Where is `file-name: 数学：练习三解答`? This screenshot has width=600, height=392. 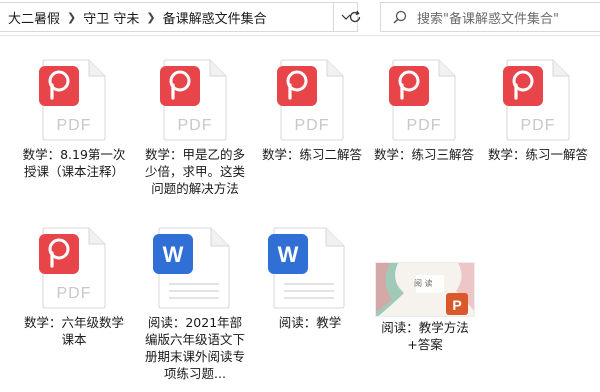
file-name: 数学：练习三解答 is located at coordinates (423, 154).